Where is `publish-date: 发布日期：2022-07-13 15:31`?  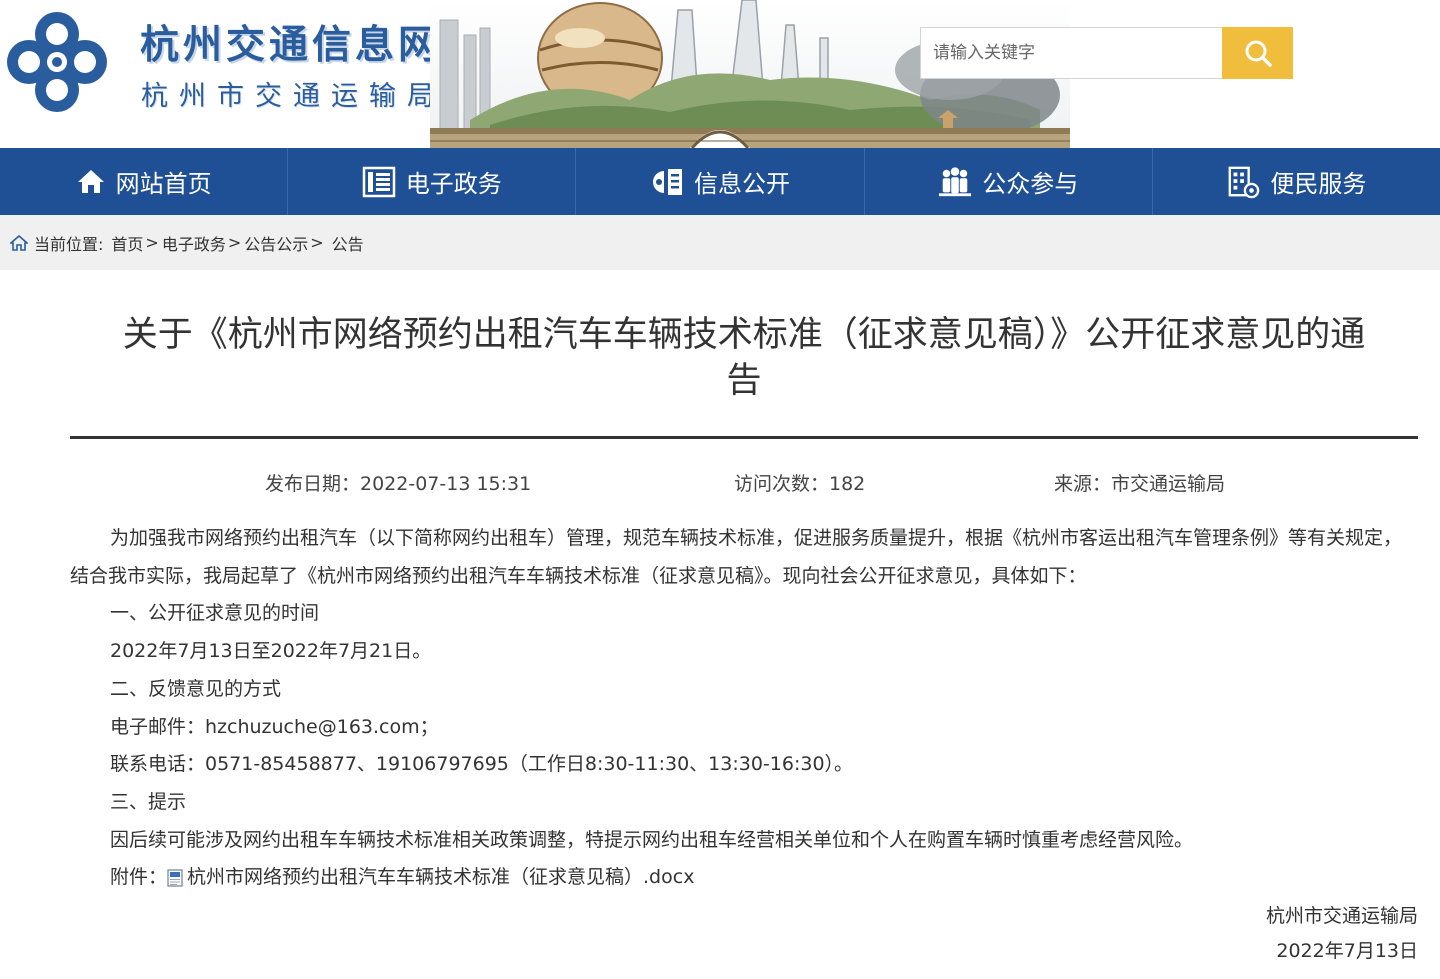
publish-date: 发布日期：2022-07-13 15:31 is located at coordinates (398, 484).